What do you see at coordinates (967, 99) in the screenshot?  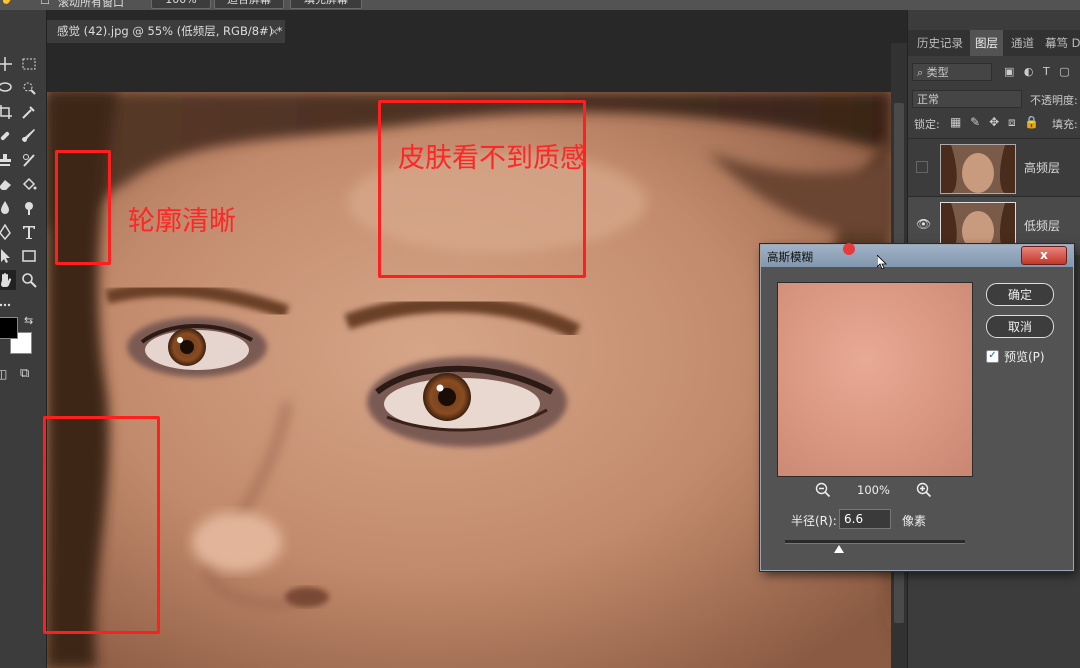 I see `blend-mode-select: 正常` at bounding box center [967, 99].